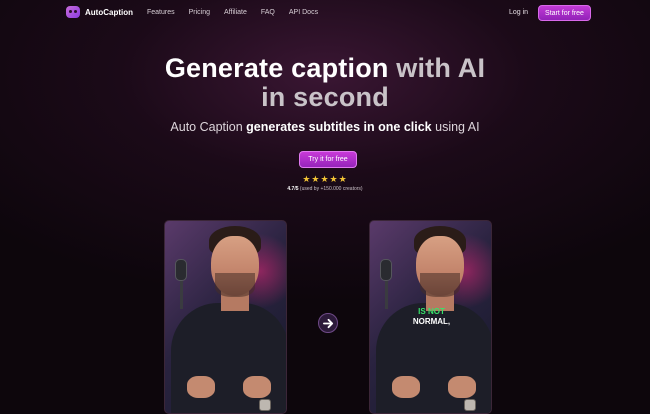  Describe the element at coordinates (431, 321) in the screenshot. I see `caption-line-2: NORMAL,` at that location.